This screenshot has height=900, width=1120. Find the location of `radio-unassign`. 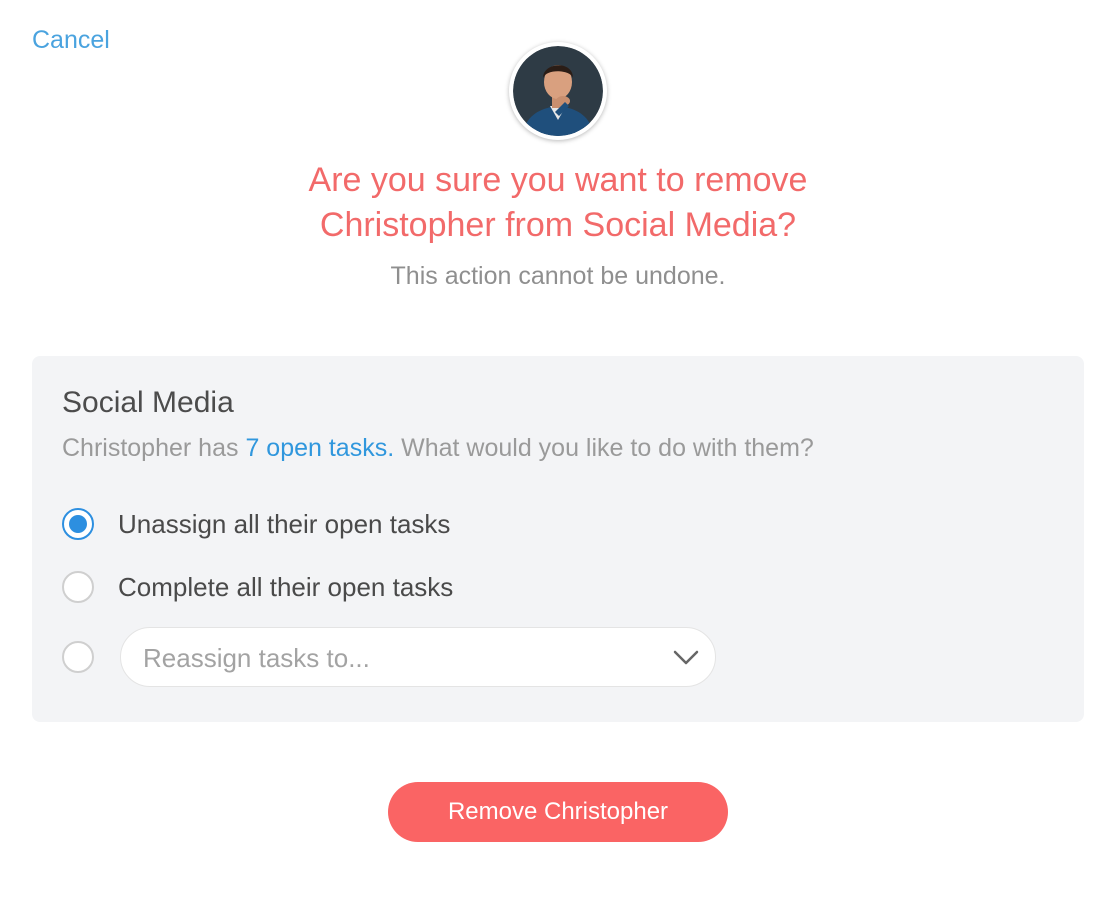

radio-unassign is located at coordinates (78, 524).